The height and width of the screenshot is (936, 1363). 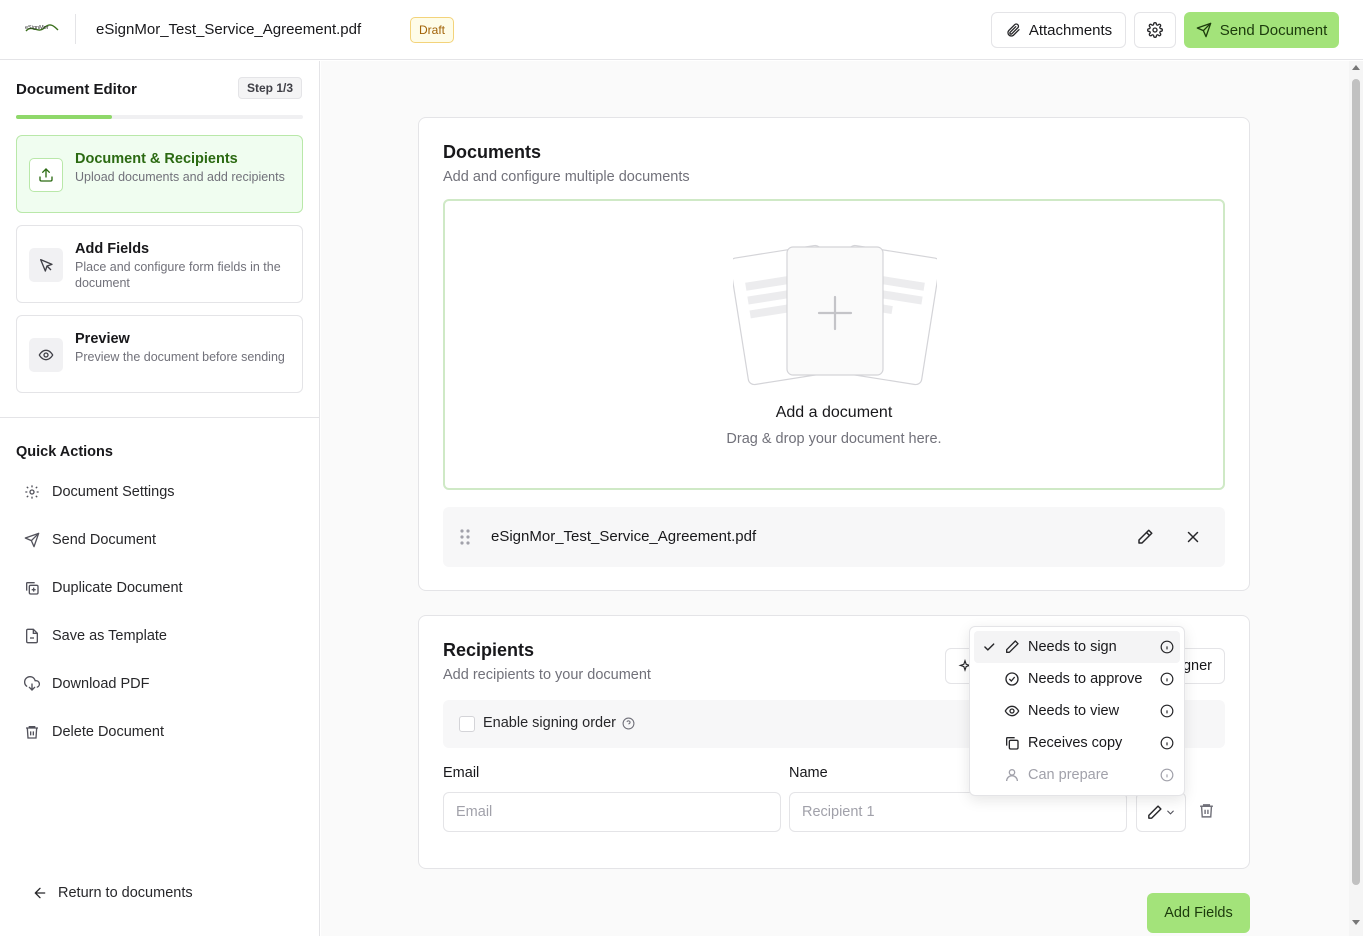 What do you see at coordinates (1198, 913) in the screenshot?
I see `add-fields-button: Add Fields` at bounding box center [1198, 913].